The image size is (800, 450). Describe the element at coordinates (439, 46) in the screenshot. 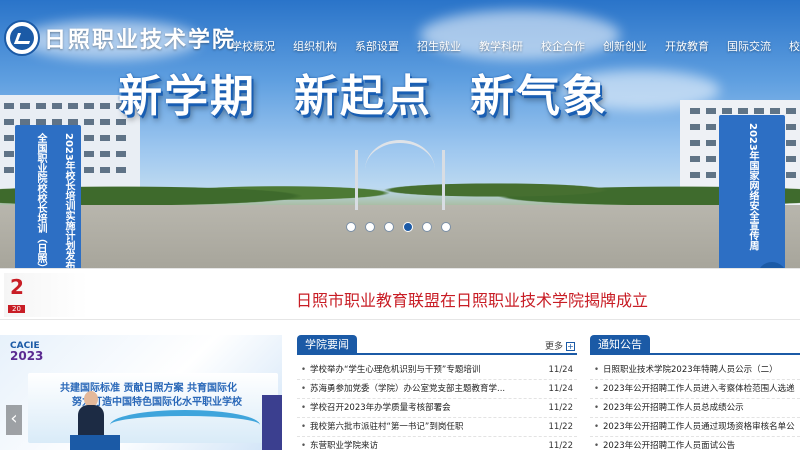

I see `nav-item-admissions: 招生就业` at that location.